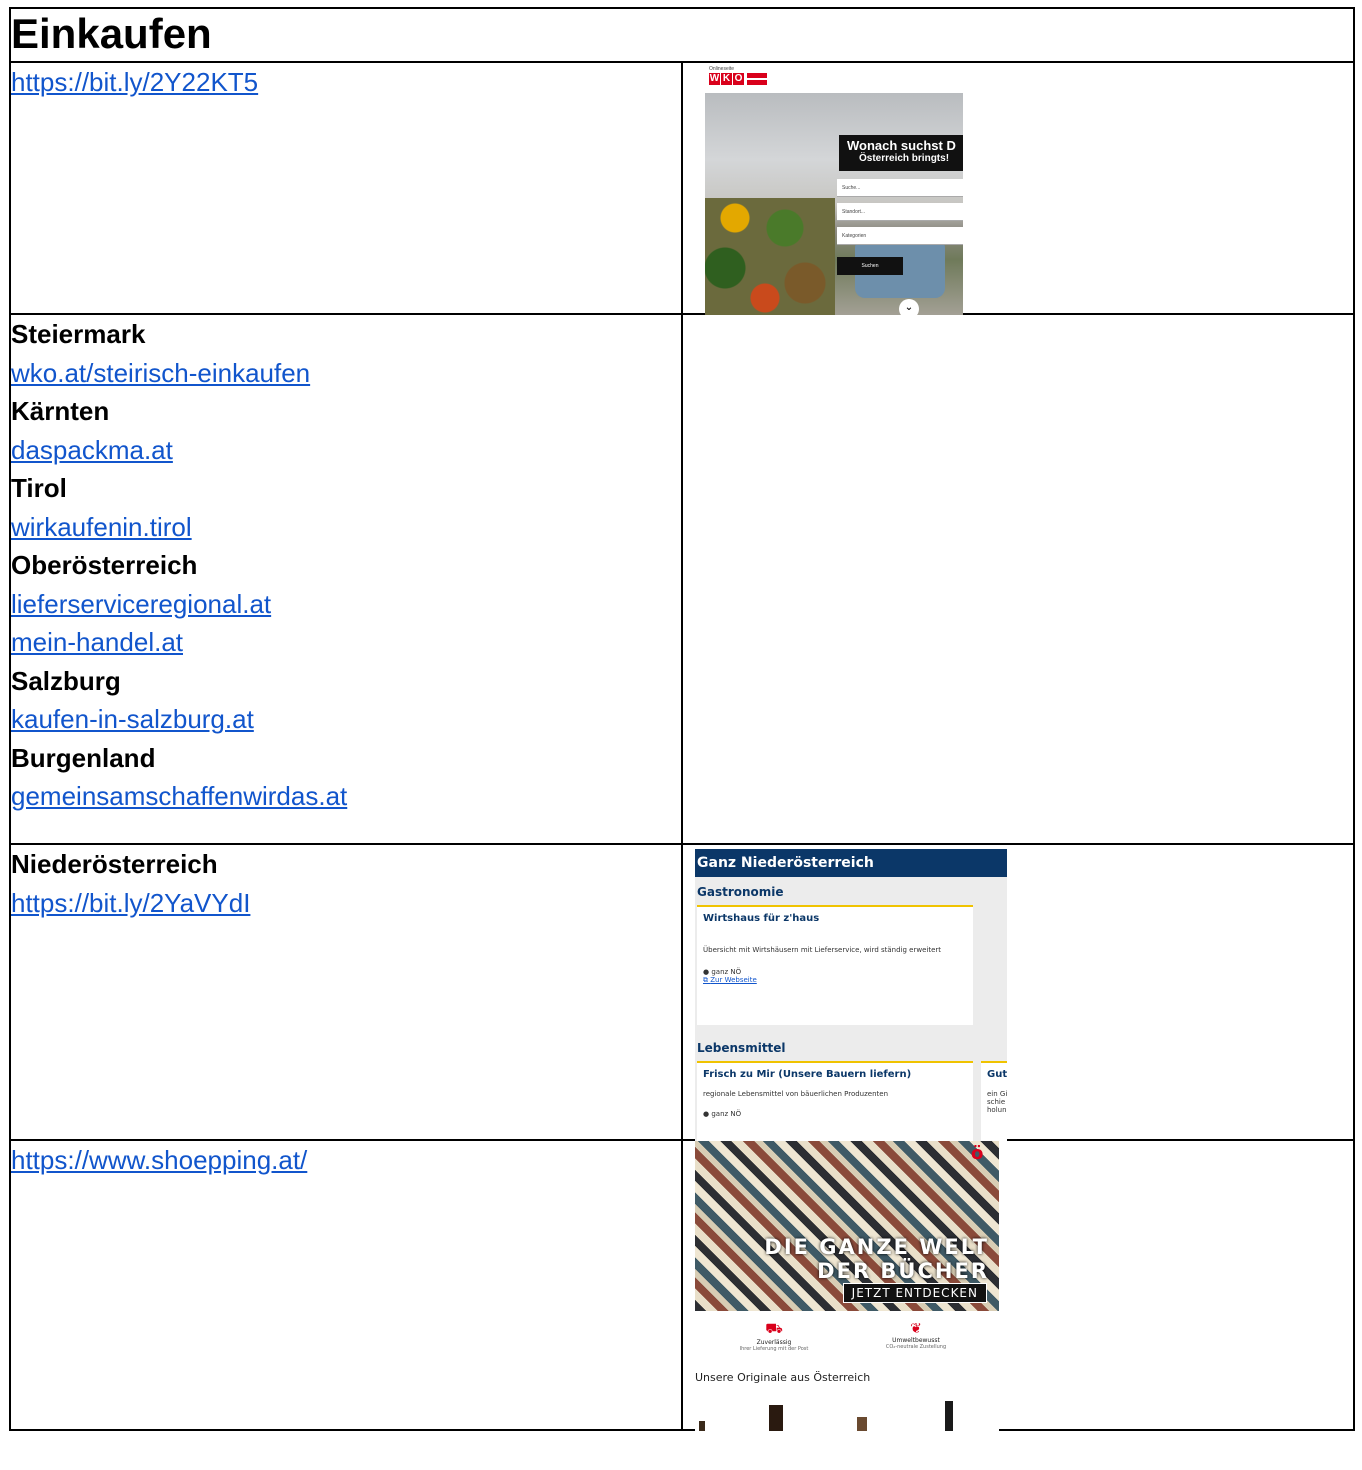 The image size is (1362, 1470). I want to click on feature-eco: ❦ Umweltbewusst CO₂-neutrale Zustellung, so click(916, 1335).